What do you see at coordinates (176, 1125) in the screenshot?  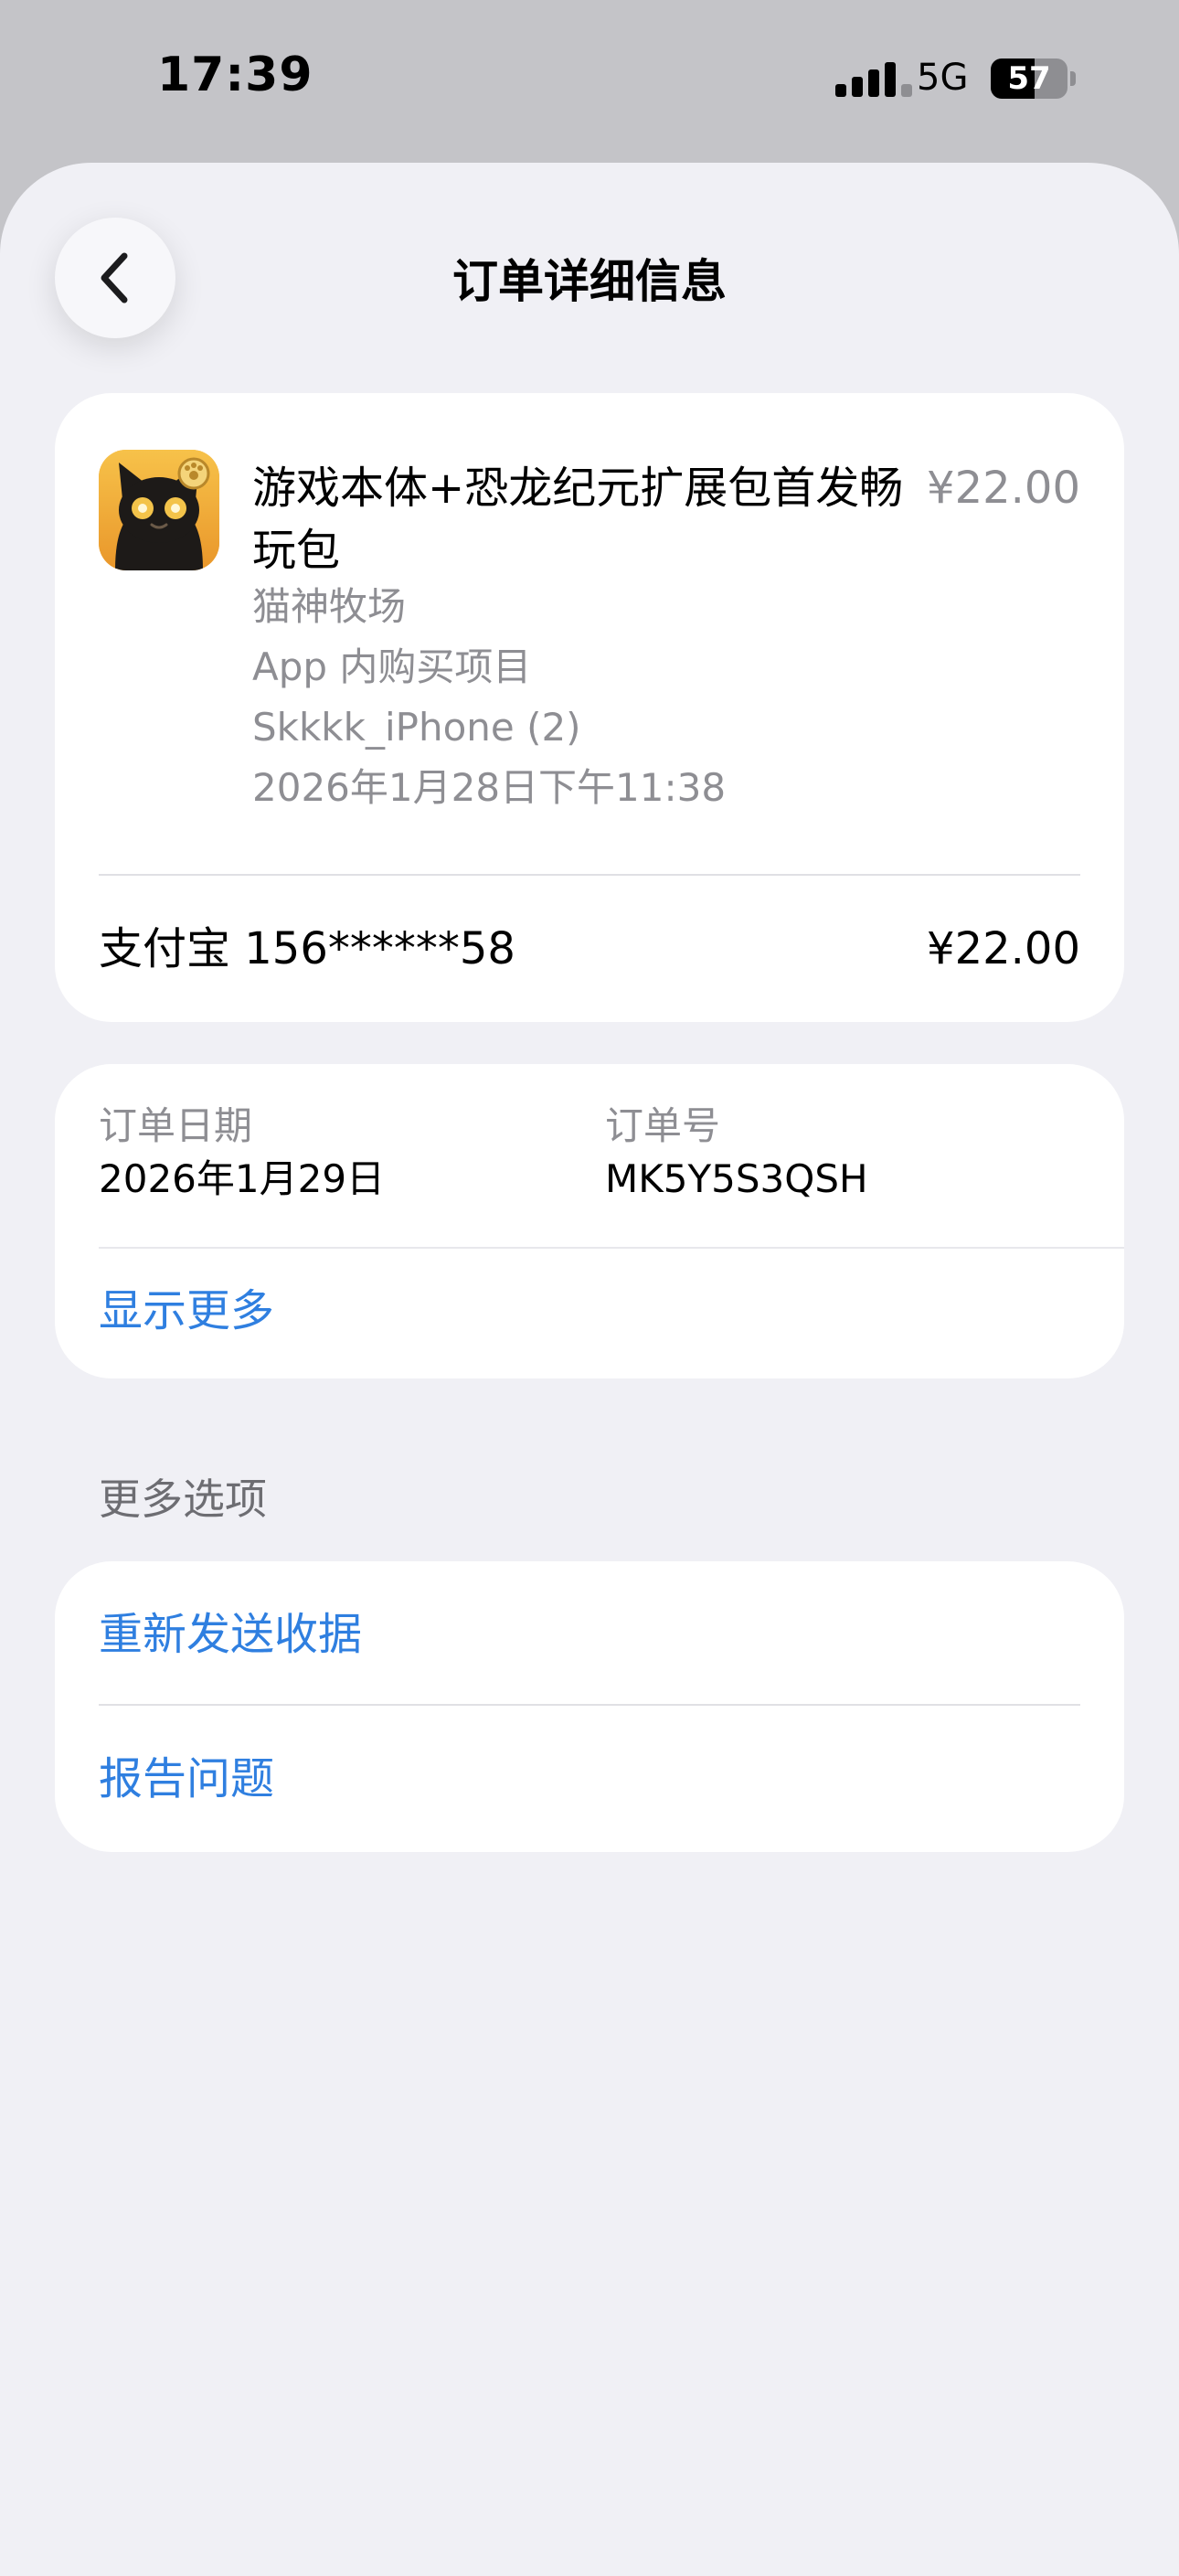 I see `order-date-label: 订单日期` at bounding box center [176, 1125].